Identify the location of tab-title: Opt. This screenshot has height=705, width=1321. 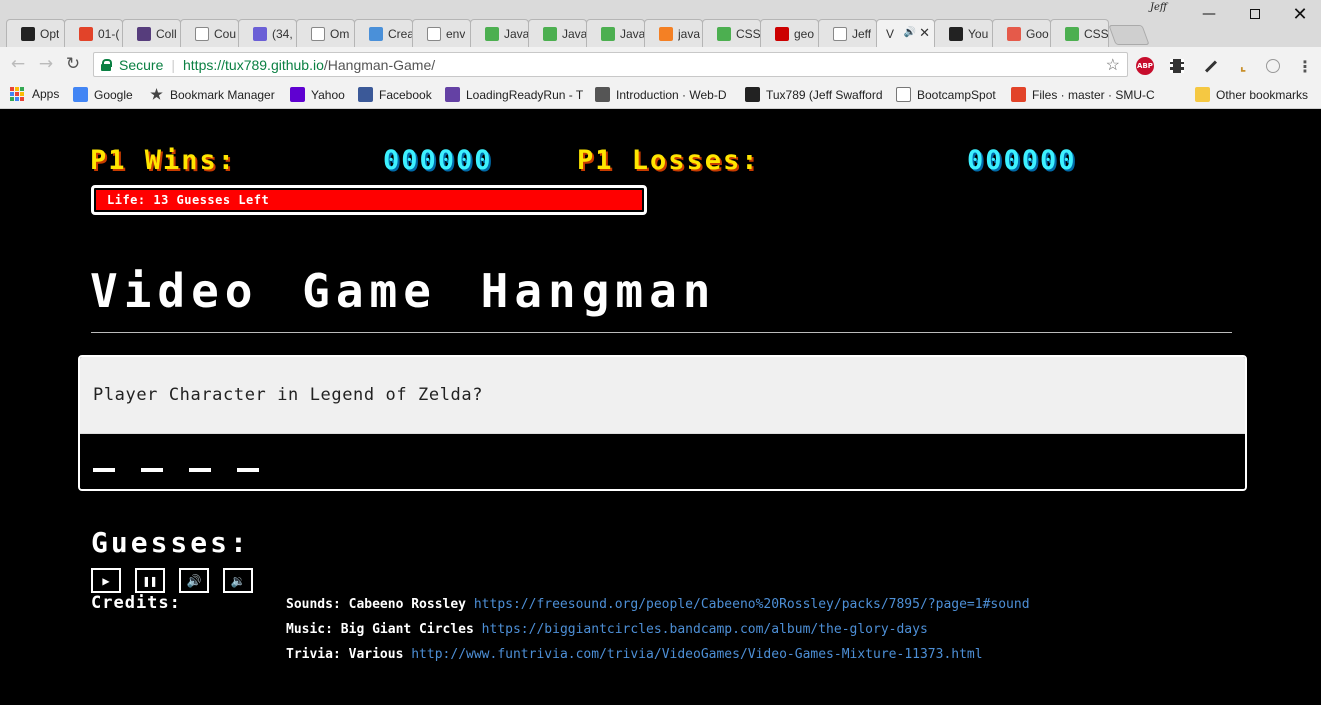
(50, 33).